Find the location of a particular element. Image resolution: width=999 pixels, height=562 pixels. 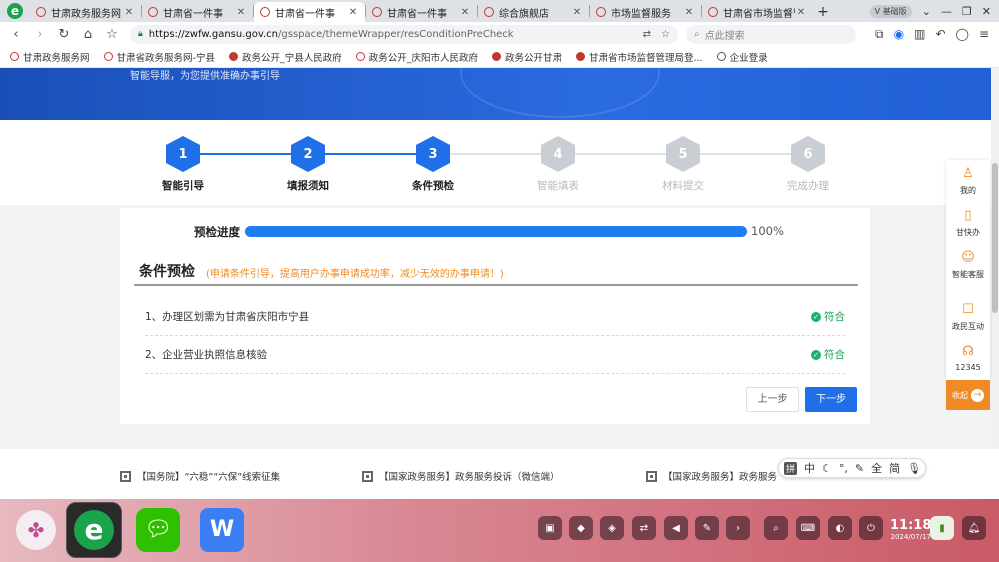

reload-icon: ↻ is located at coordinates (64, 34).